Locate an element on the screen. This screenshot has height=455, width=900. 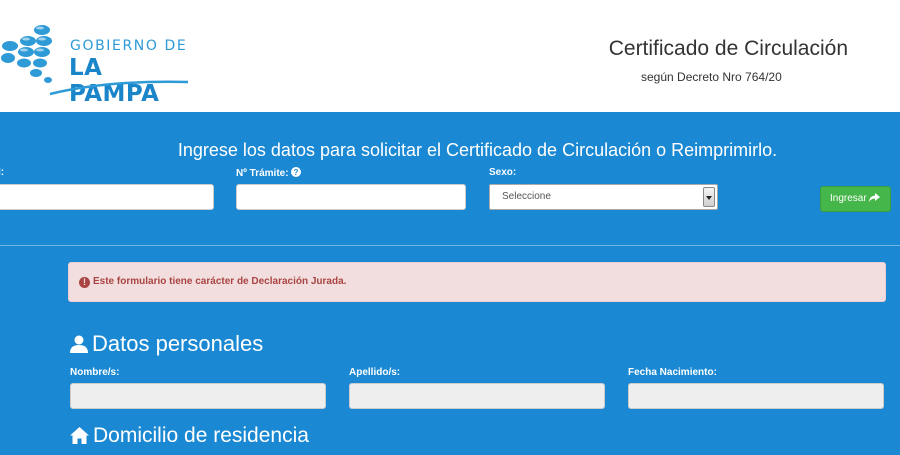
dni-input is located at coordinates (107, 197).